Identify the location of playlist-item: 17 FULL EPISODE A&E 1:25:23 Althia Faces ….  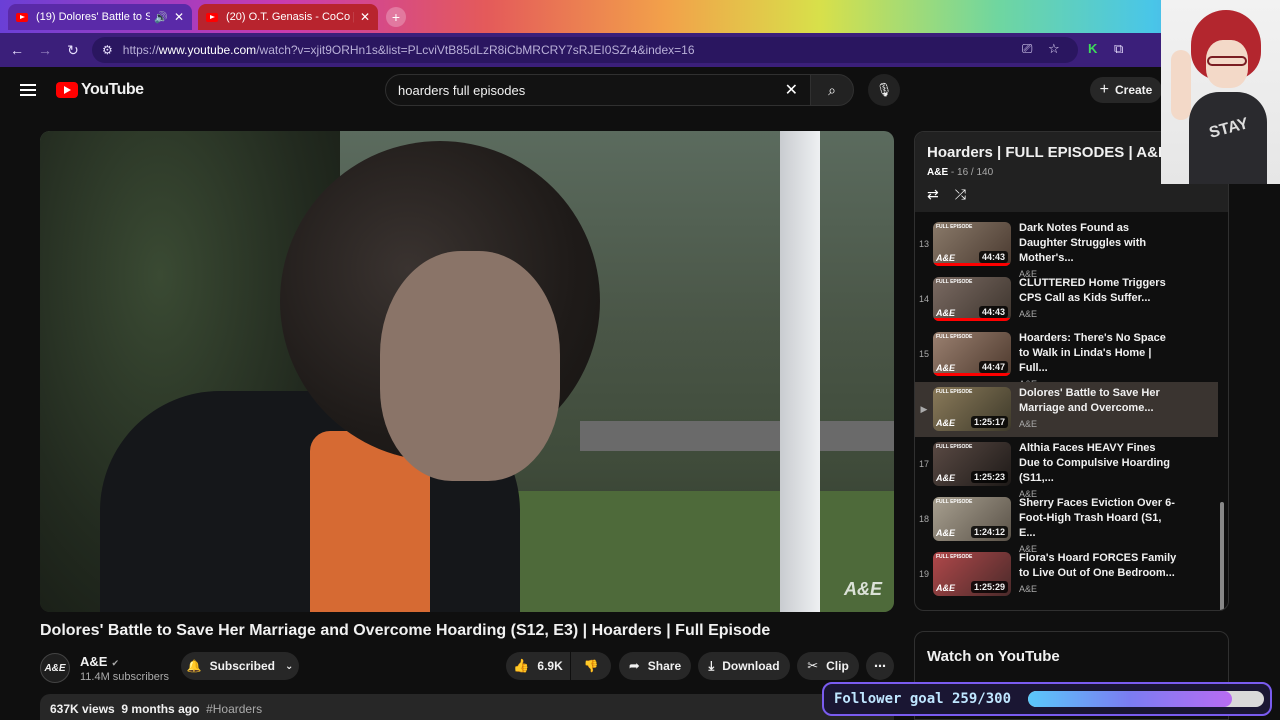
(1066, 468).